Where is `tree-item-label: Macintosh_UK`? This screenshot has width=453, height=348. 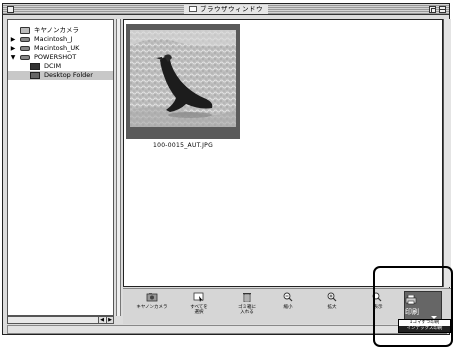
tree-item-label: Macintosh_UK is located at coordinates (57, 48).